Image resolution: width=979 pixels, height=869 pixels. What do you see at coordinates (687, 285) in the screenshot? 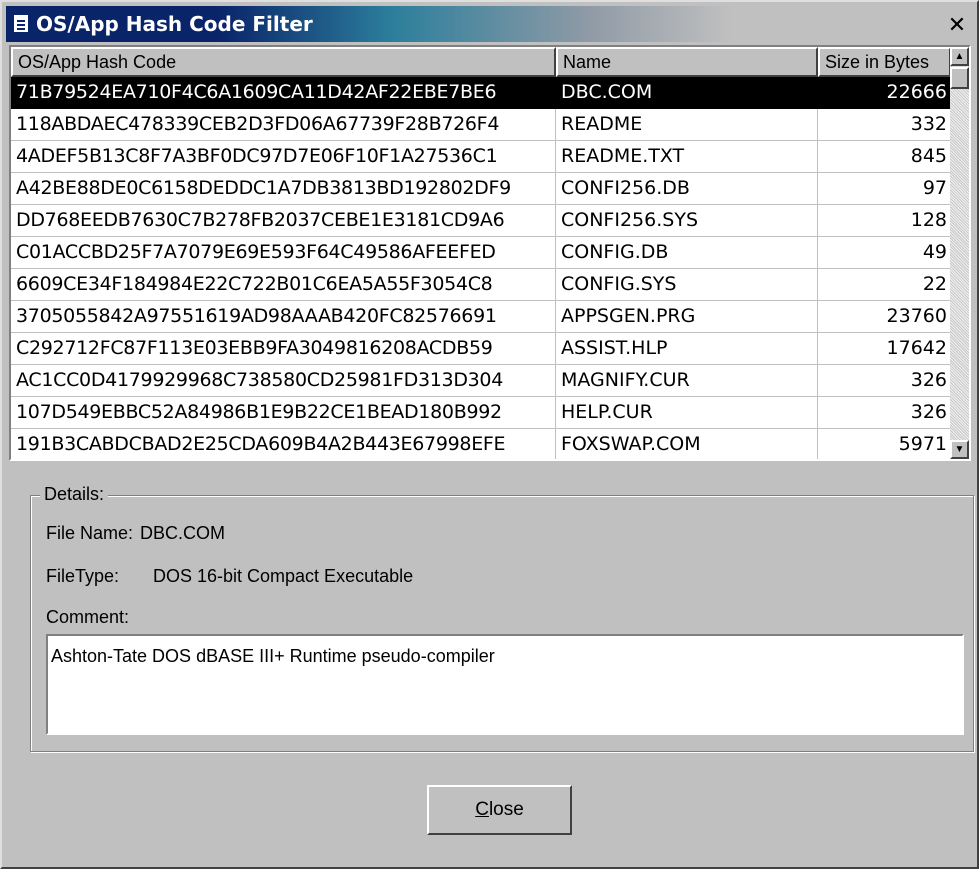
I see `name-cell: CONFIG.SYS` at bounding box center [687, 285].